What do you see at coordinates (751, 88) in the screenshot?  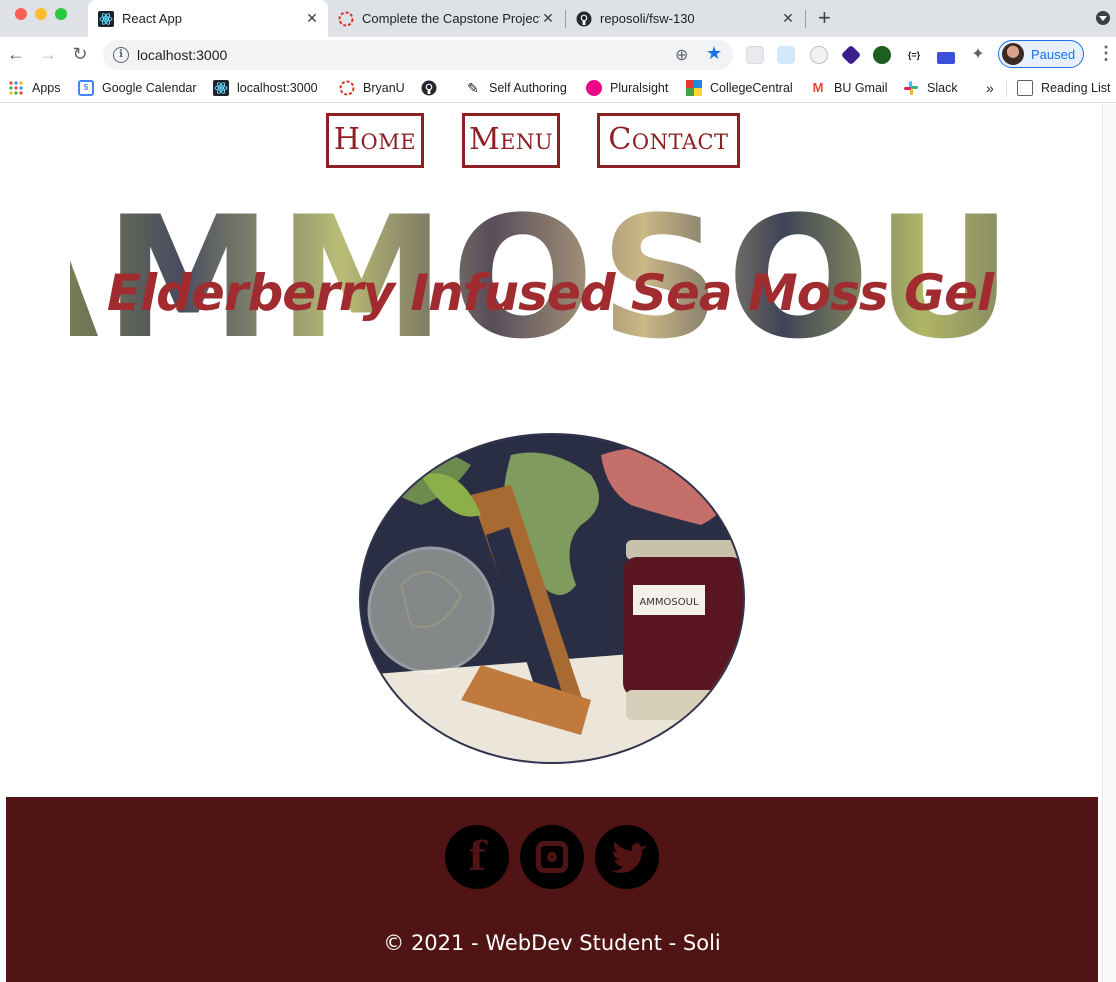 I see `bookmark-label: CollegeCentral` at bounding box center [751, 88].